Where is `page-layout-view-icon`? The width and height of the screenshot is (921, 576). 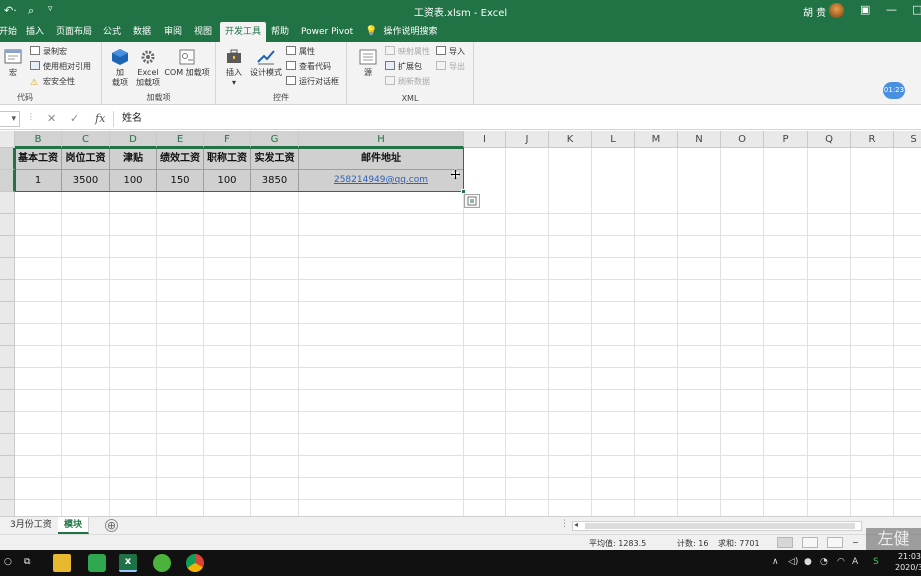 page-layout-view-icon is located at coordinates (810, 542).